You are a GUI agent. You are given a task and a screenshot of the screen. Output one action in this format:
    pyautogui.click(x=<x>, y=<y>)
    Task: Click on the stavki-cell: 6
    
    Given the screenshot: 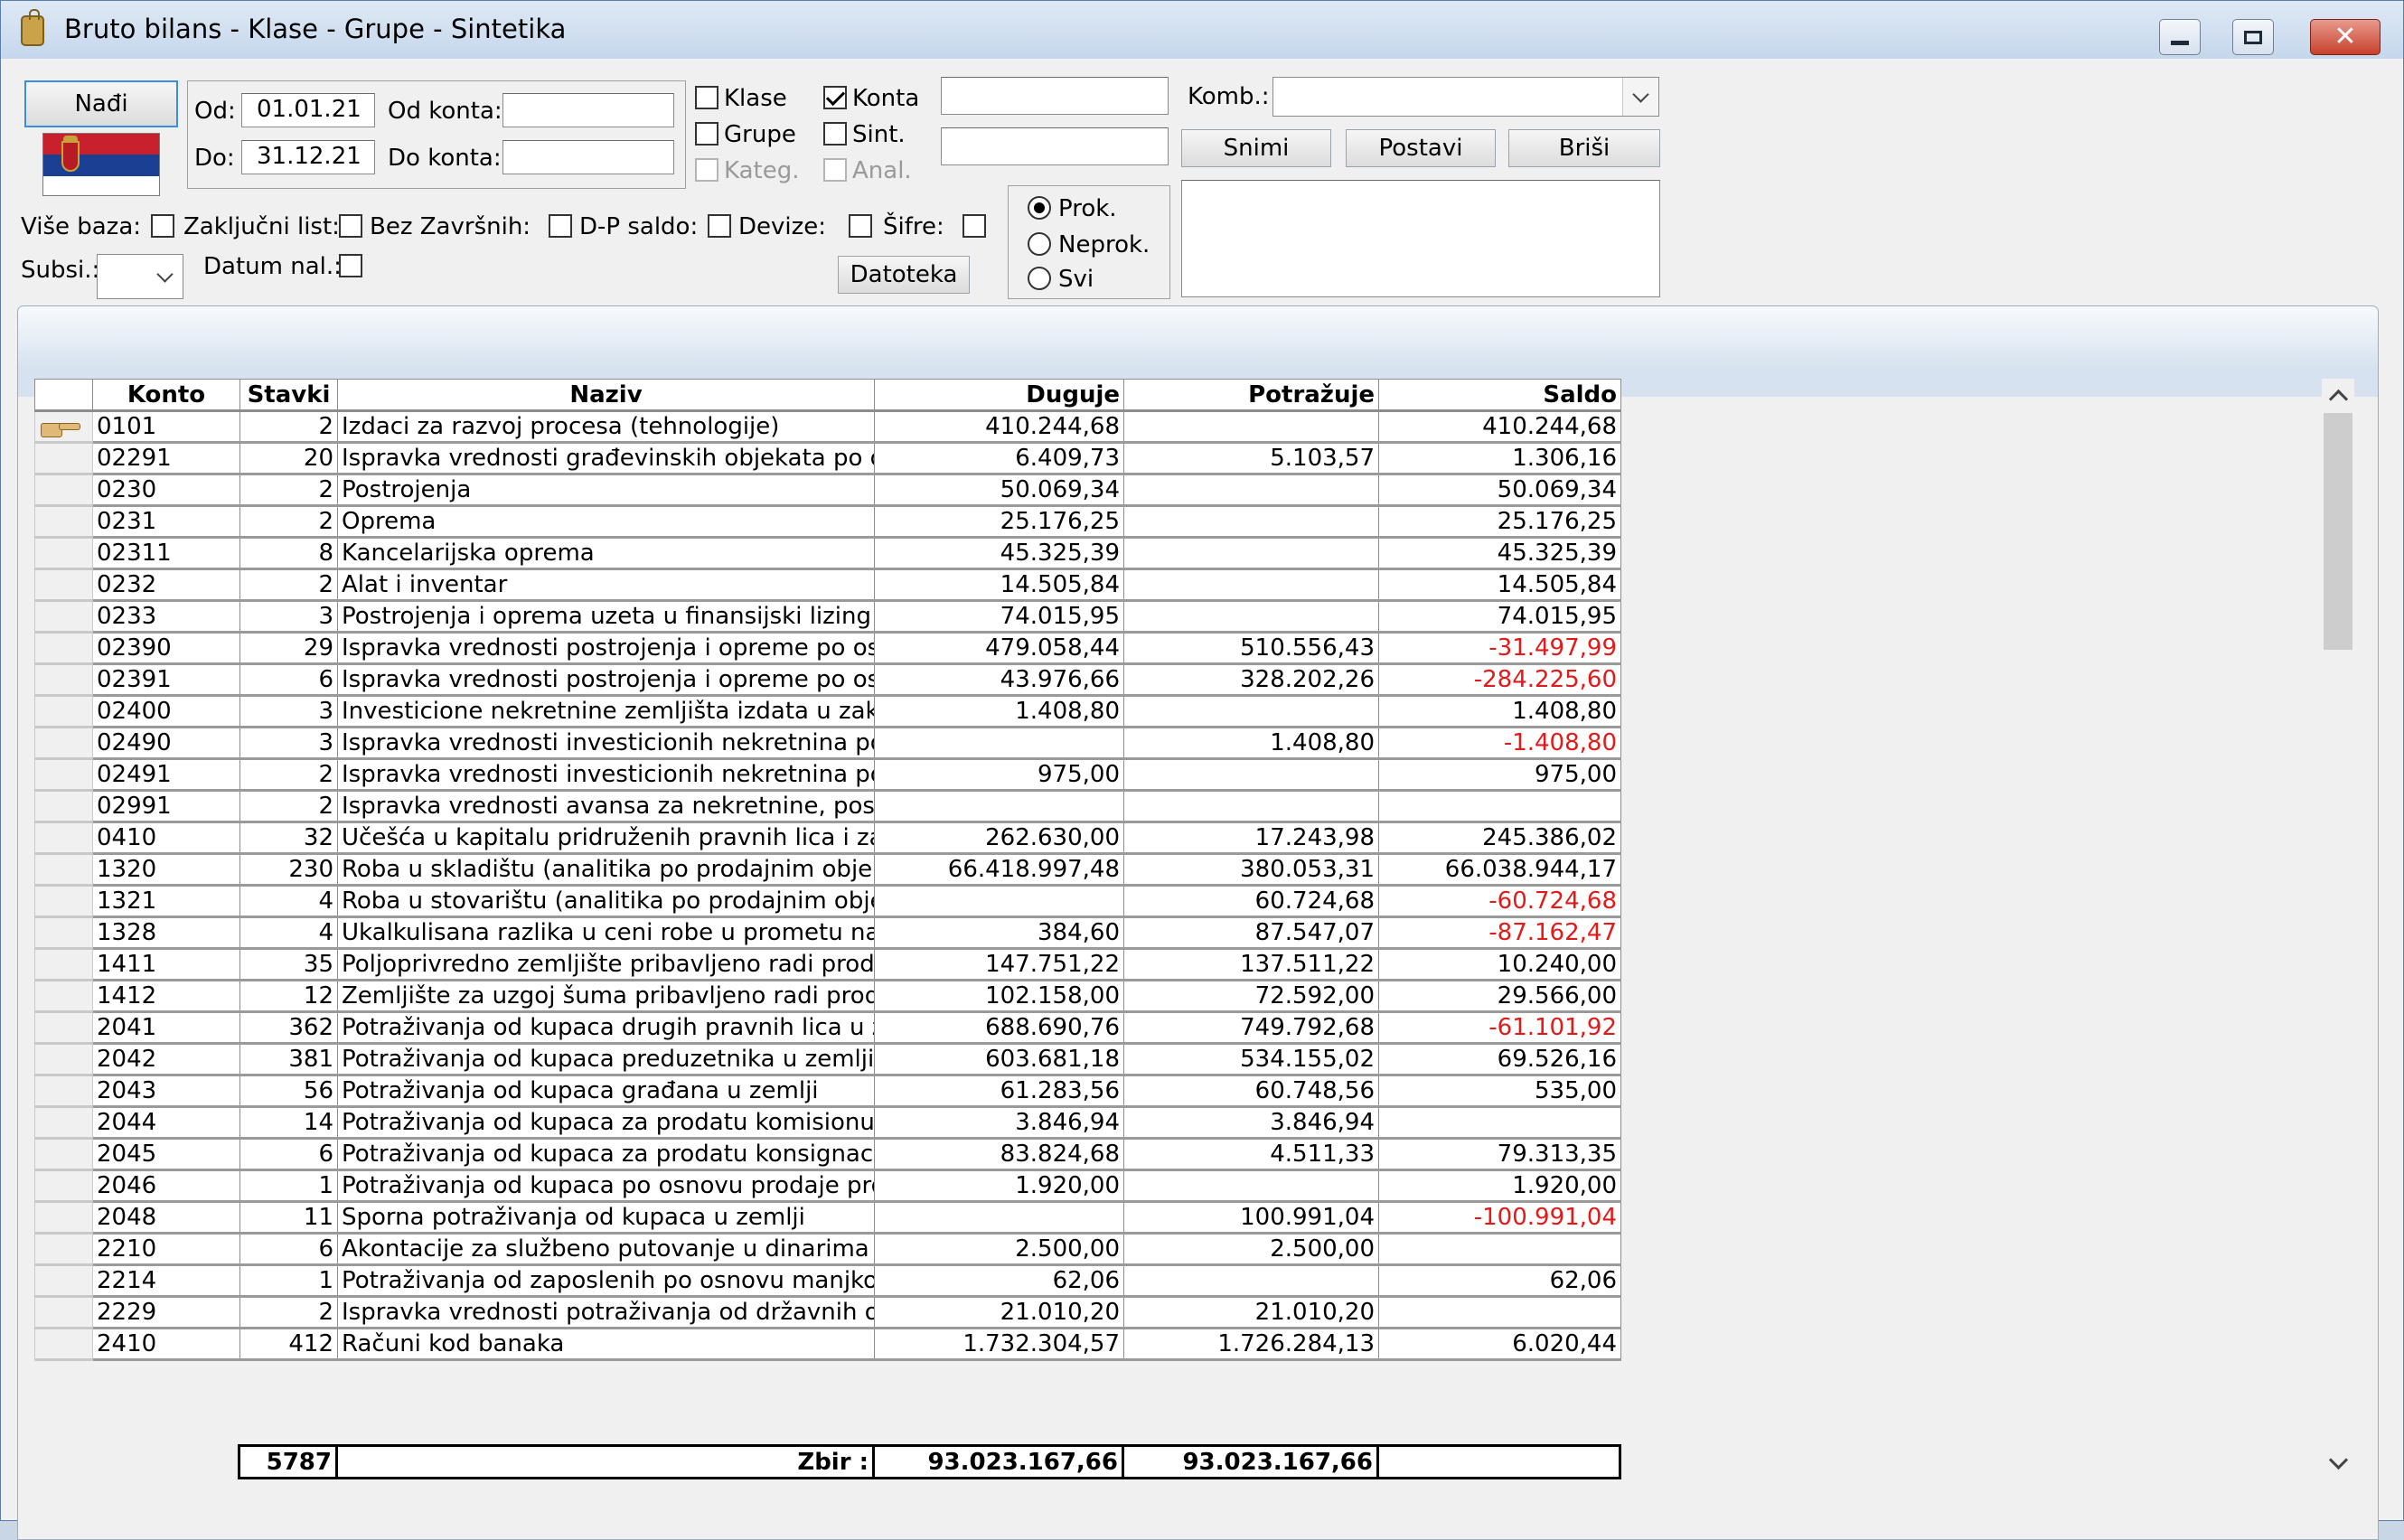 What is the action you would take?
    pyautogui.click(x=288, y=1249)
    